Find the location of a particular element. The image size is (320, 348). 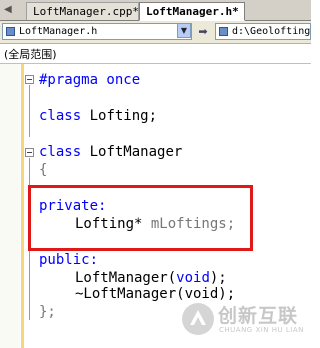

code-text: Lofting; is located at coordinates (119, 116).